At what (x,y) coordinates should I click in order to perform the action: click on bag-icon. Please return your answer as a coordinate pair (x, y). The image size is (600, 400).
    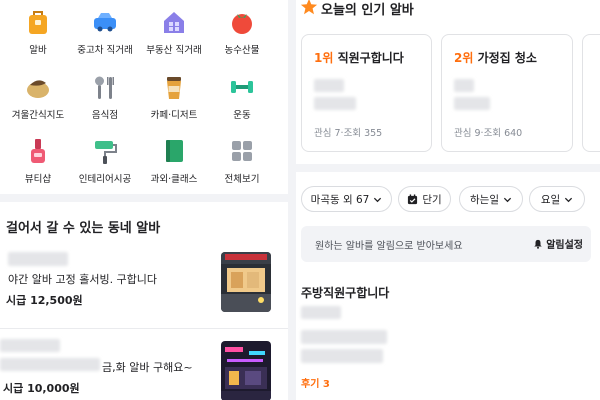
    Looking at the image, I should click on (38, 22).